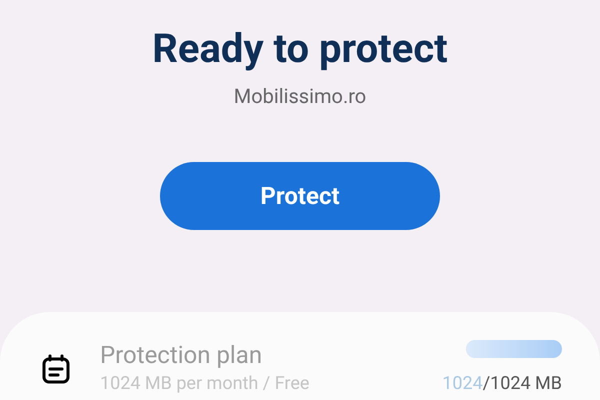 The width and height of the screenshot is (600, 400). I want to click on plan-title: Protection plan, so click(182, 355).